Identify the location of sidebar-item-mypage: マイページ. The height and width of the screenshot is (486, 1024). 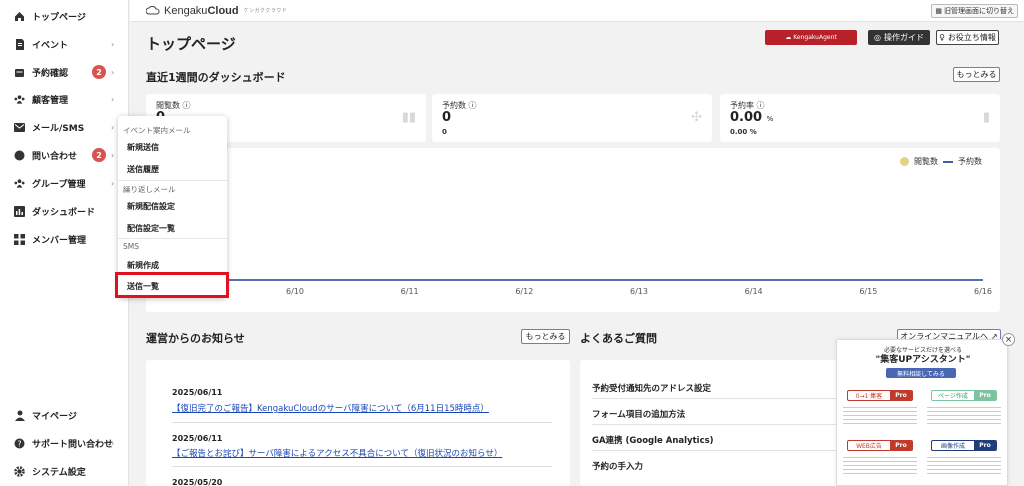
(64, 415).